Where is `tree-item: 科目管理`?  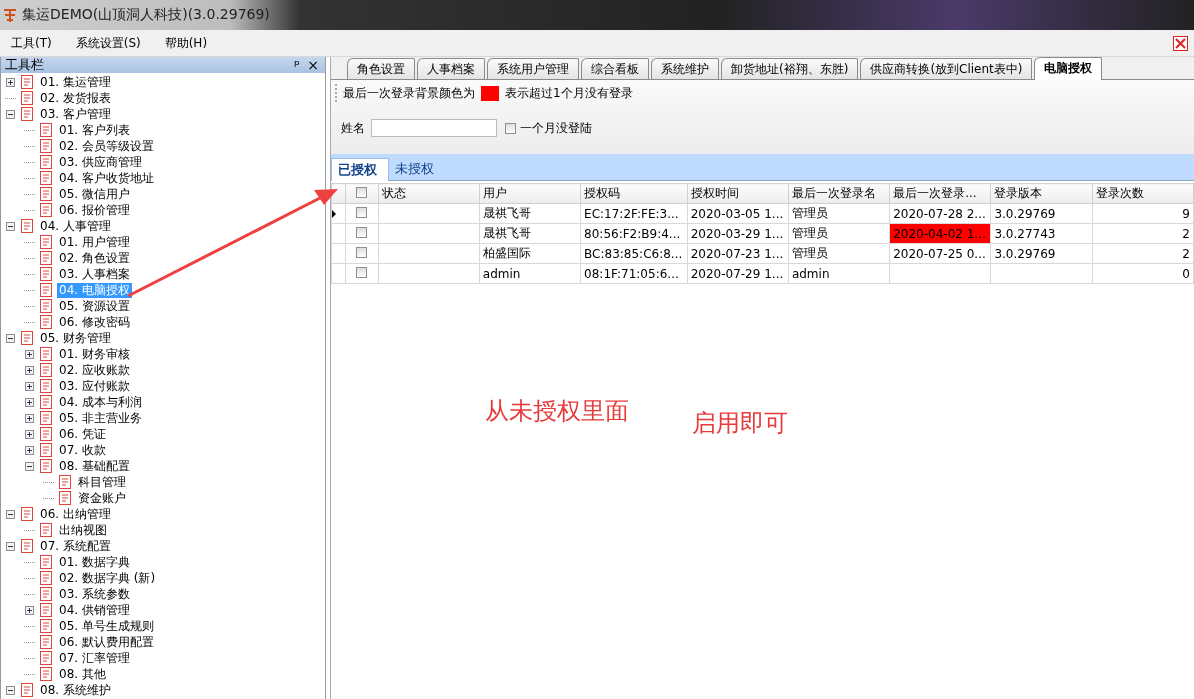
tree-item: 科目管理 is located at coordinates (102, 482).